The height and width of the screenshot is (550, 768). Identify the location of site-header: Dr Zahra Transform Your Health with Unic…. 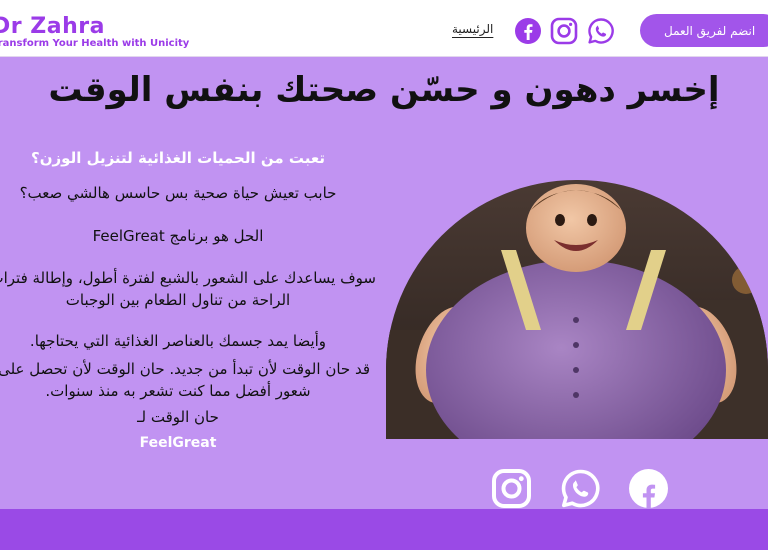
(384, 28).